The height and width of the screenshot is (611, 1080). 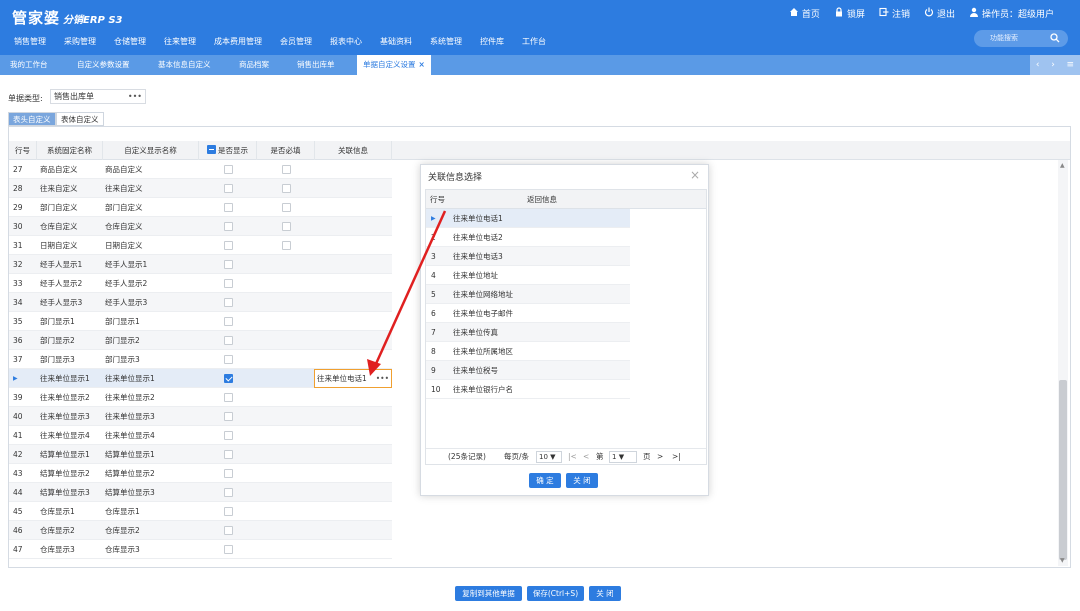 What do you see at coordinates (695, 175) in the screenshot?
I see `close-icon: ×` at bounding box center [695, 175].